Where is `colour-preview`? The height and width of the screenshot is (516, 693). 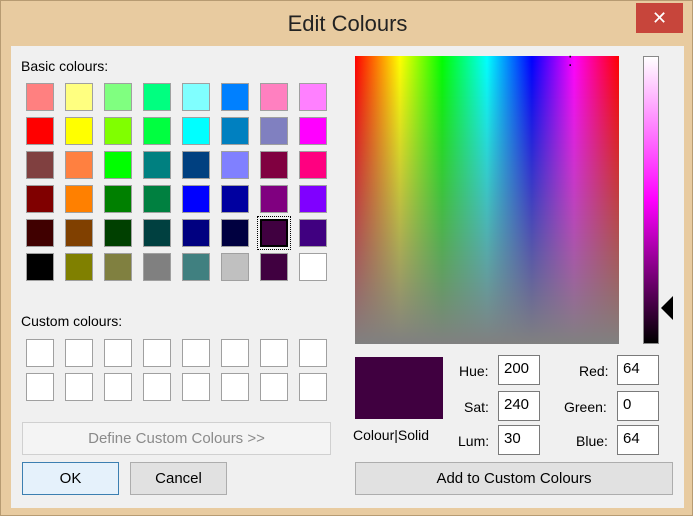
colour-preview is located at coordinates (399, 388).